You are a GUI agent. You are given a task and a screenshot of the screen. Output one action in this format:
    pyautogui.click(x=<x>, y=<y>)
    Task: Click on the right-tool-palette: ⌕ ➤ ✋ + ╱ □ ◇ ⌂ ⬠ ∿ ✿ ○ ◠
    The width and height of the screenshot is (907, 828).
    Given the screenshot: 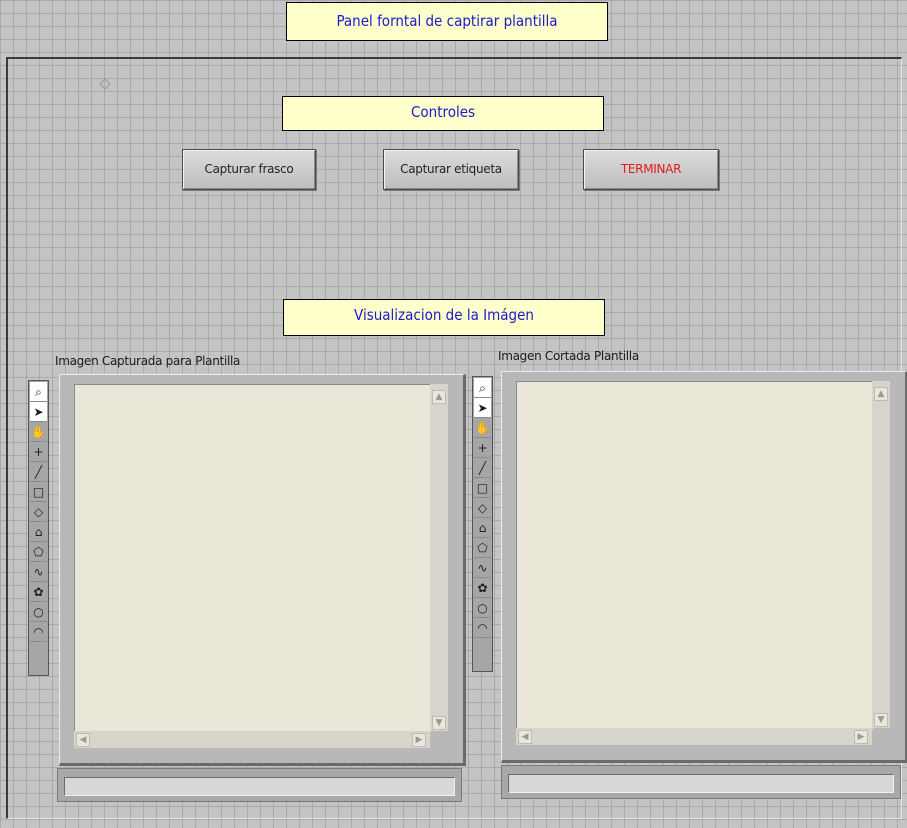 What is the action you would take?
    pyautogui.click(x=482, y=524)
    